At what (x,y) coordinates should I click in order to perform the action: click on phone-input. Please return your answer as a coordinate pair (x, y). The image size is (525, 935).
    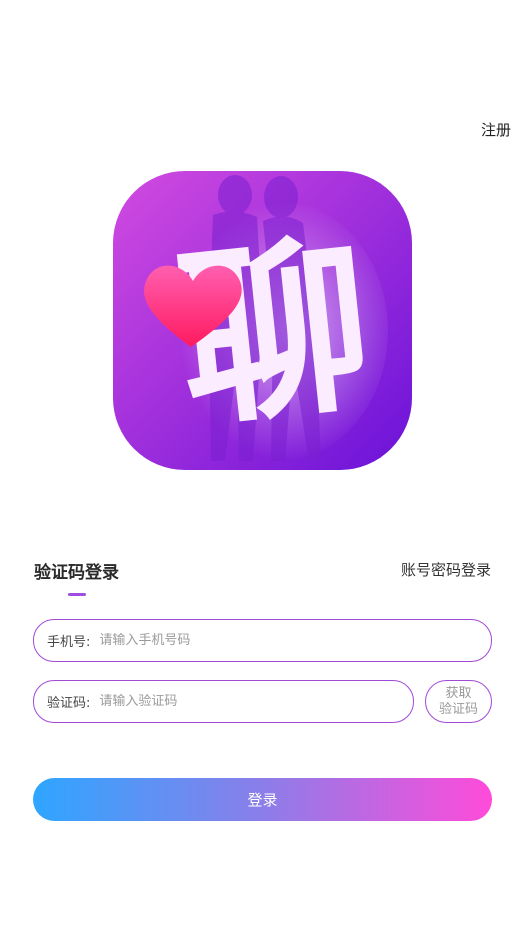
    Looking at the image, I should click on (295, 640).